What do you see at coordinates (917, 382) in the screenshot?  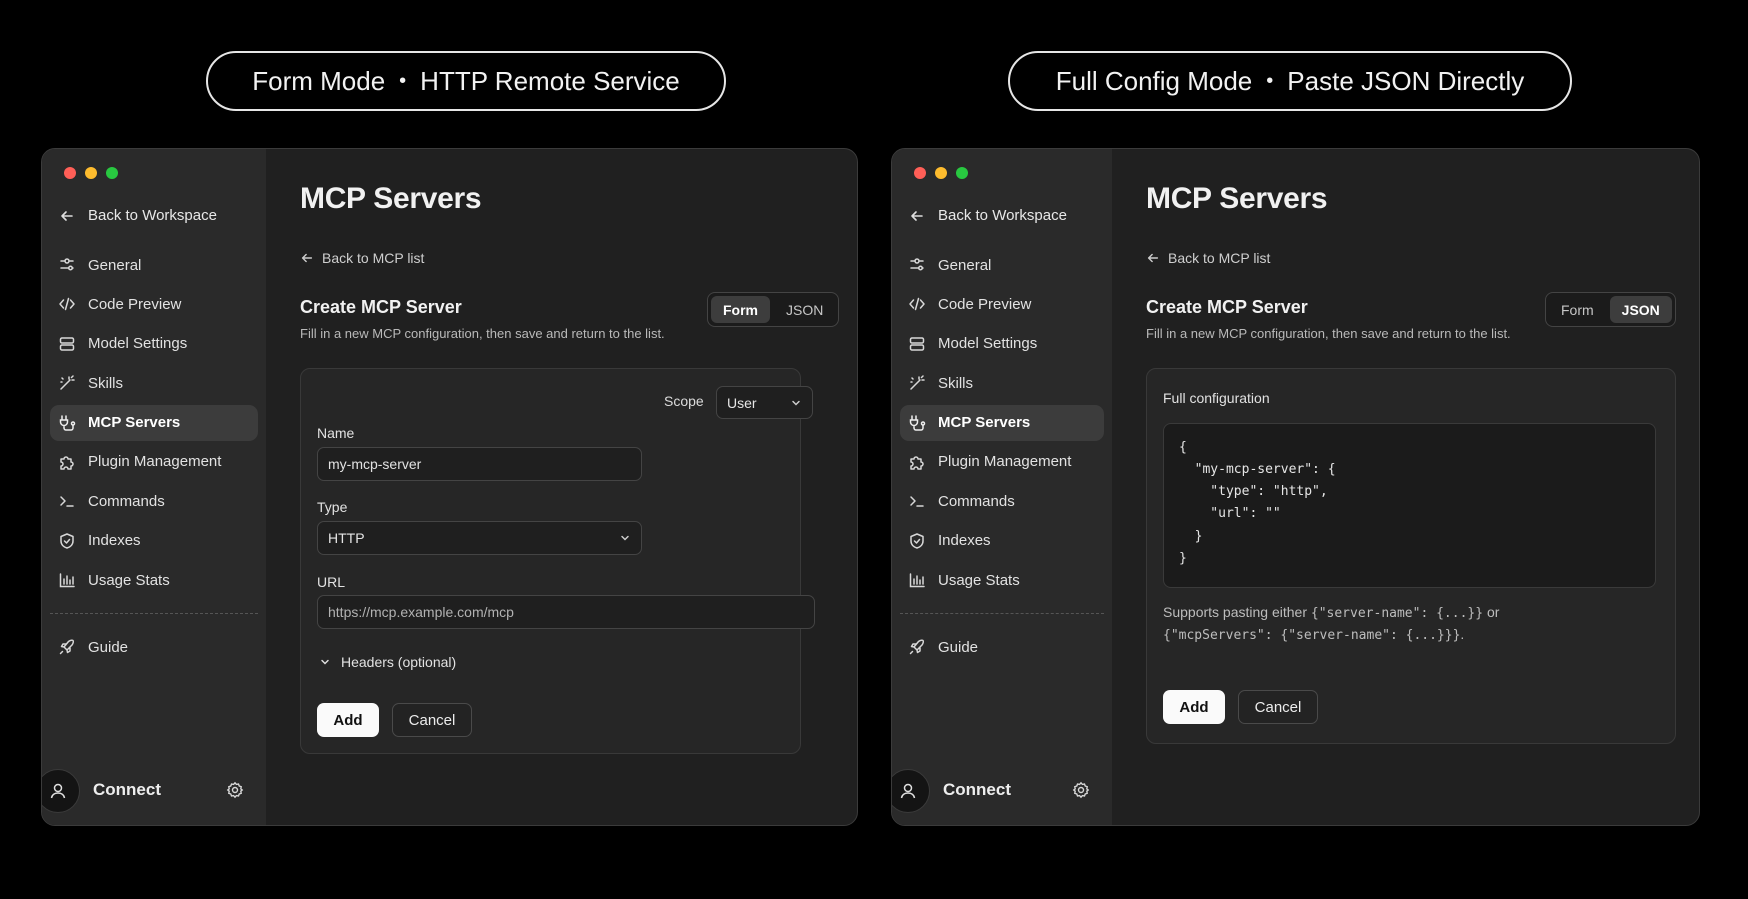 I see `magic-wand-icon` at bounding box center [917, 382].